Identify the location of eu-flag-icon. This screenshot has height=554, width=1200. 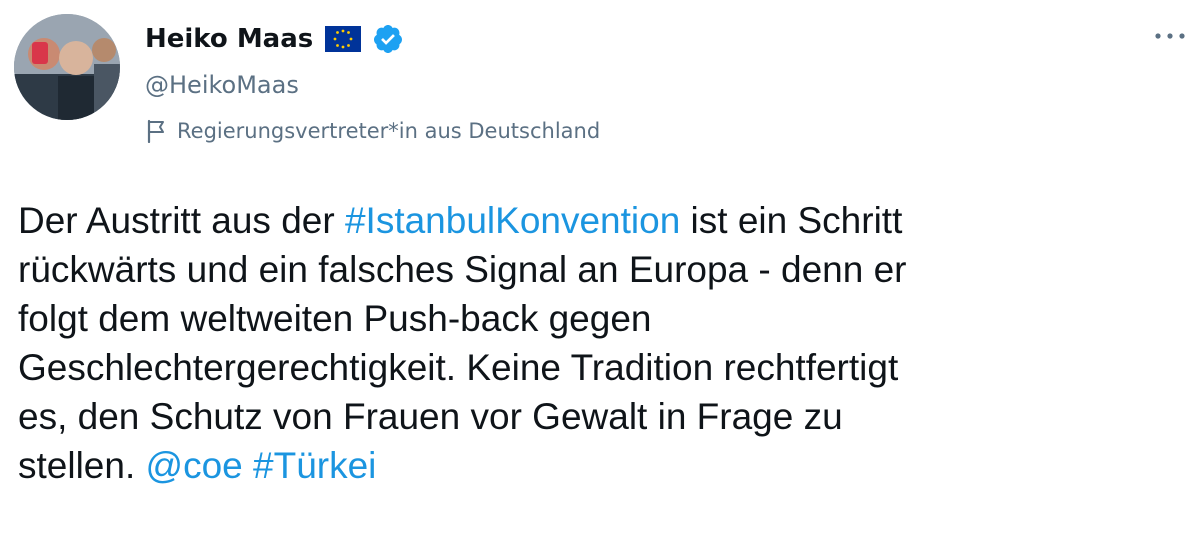
(343, 39).